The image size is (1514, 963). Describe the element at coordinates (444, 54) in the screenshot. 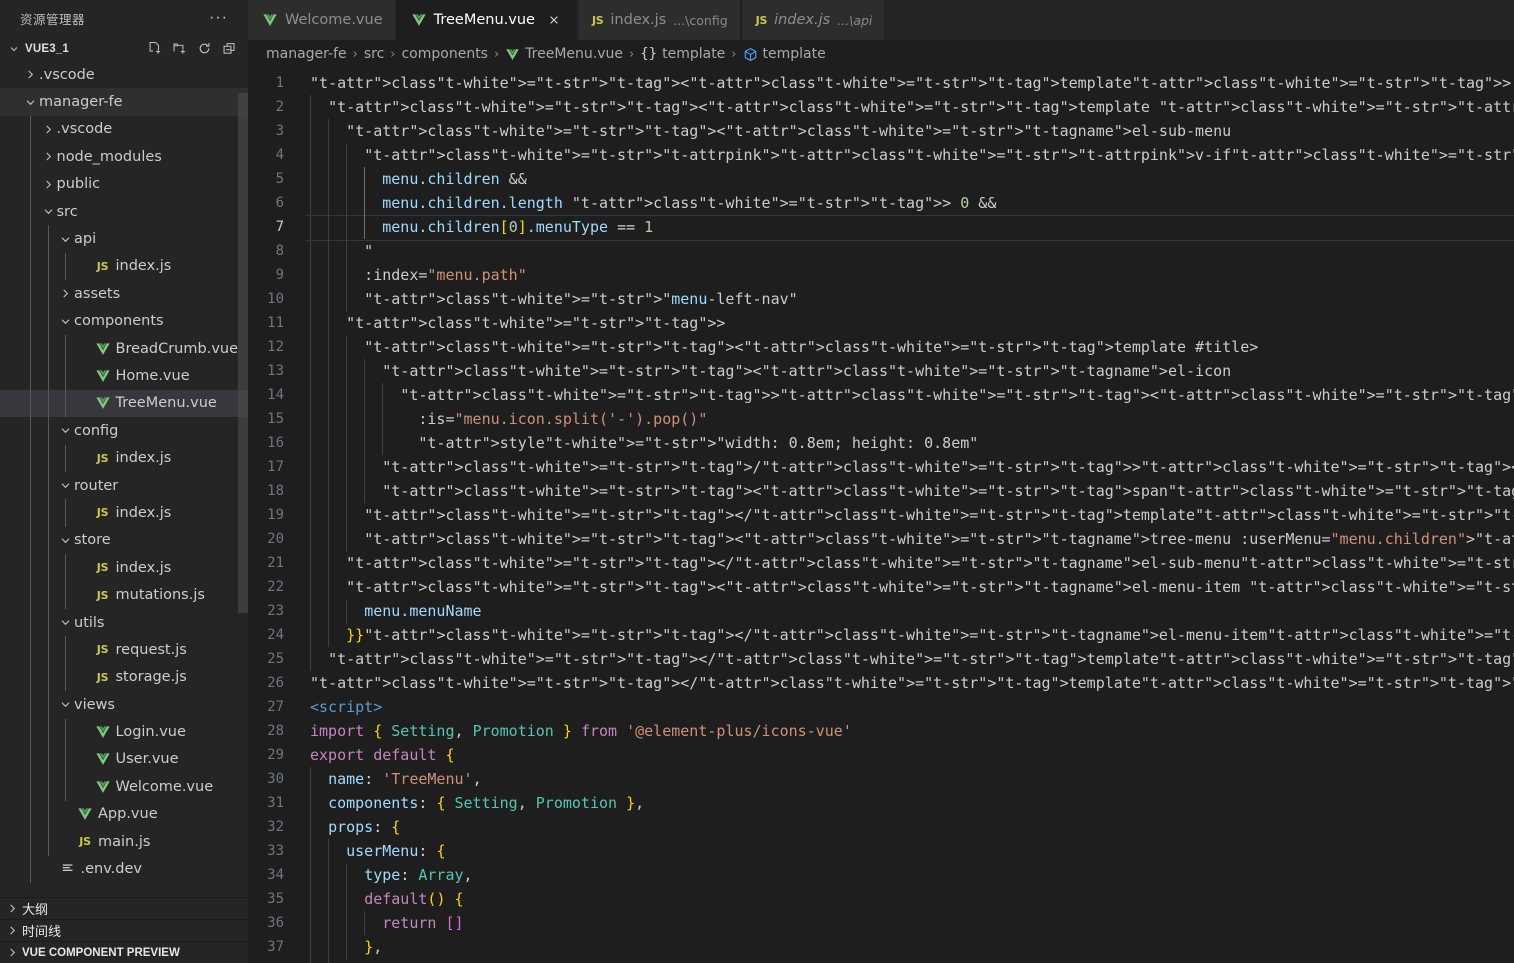

I see `breadcrumb-item: components` at that location.